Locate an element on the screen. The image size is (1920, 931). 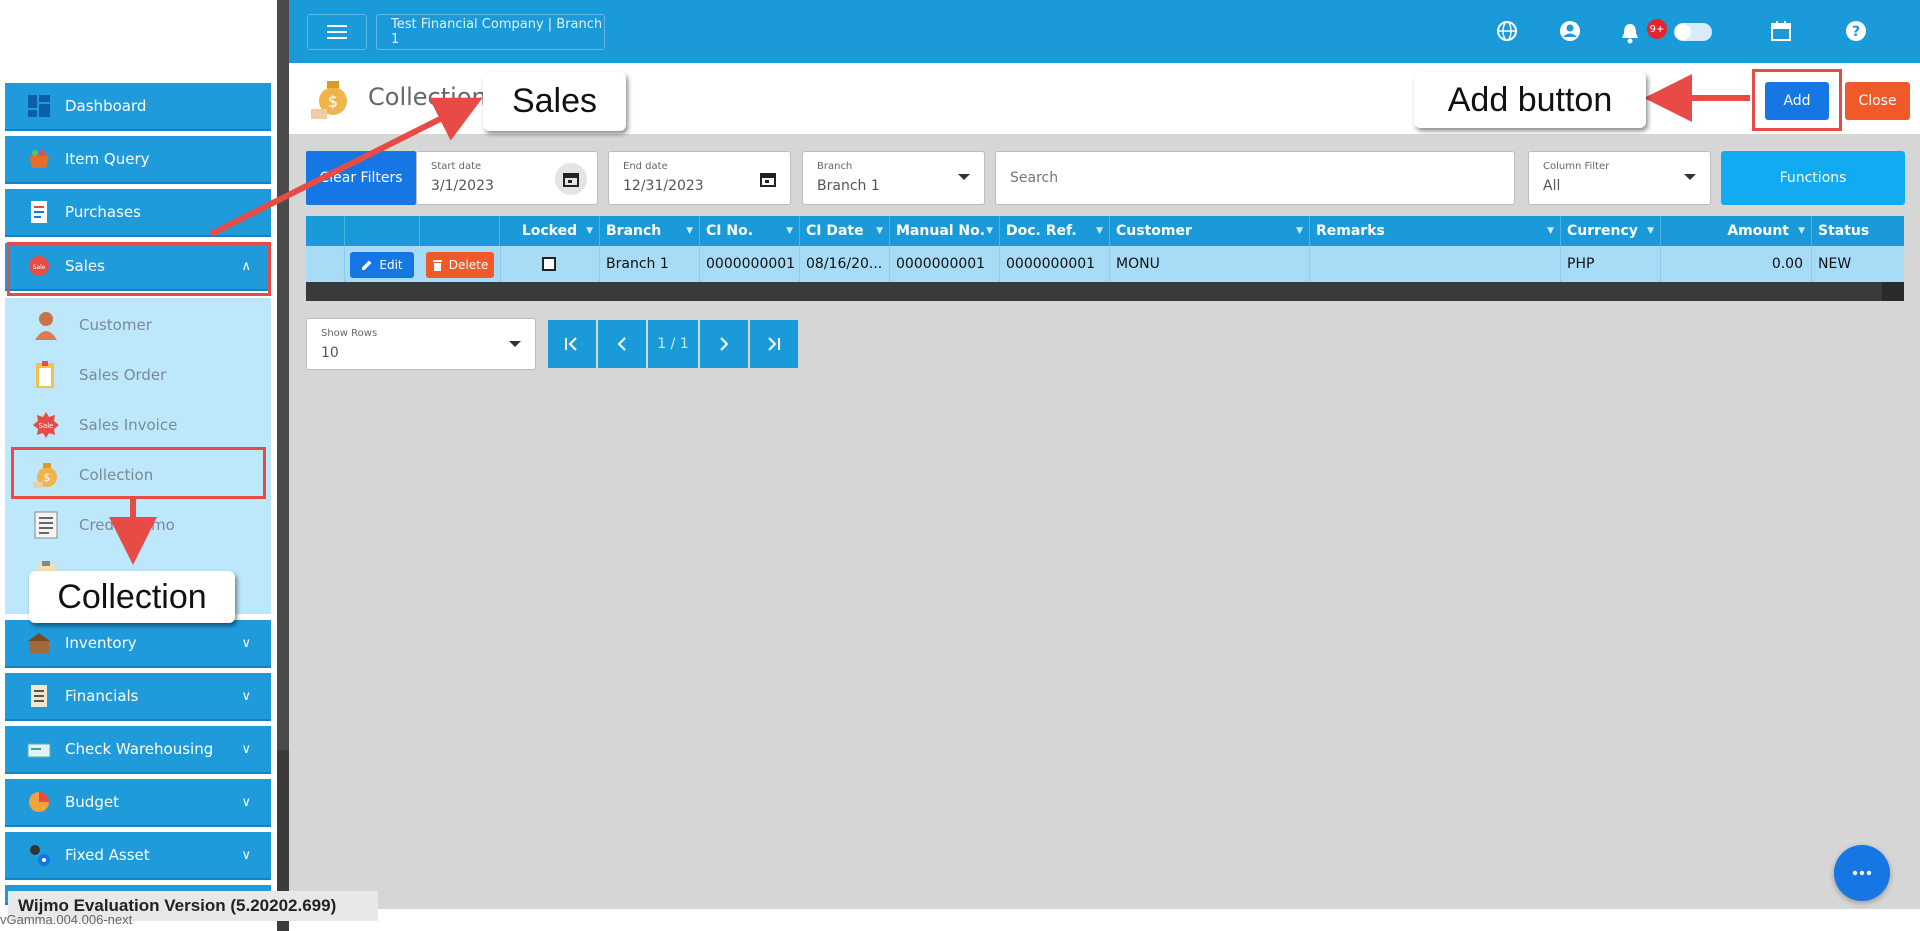
sidebar-item-budget: Budget ∨ is located at coordinates (138, 803).